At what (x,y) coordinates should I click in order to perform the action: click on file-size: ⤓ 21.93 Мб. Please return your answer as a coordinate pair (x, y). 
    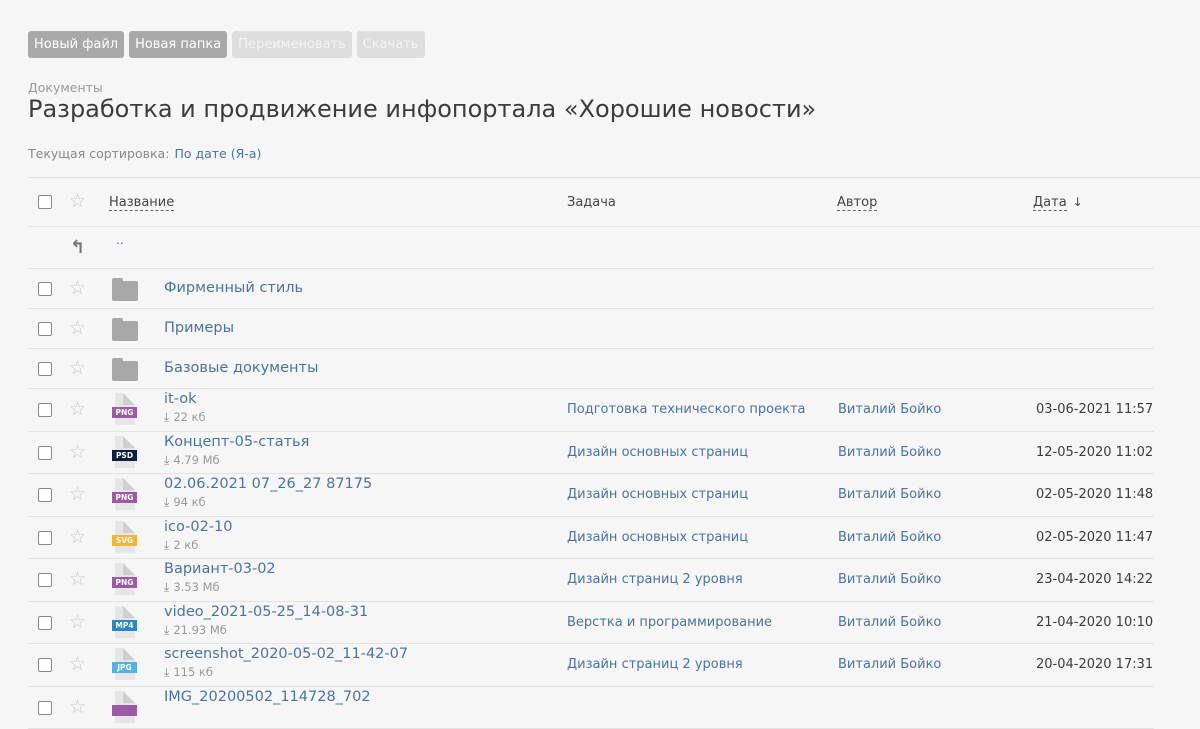
    Looking at the image, I should click on (195, 630).